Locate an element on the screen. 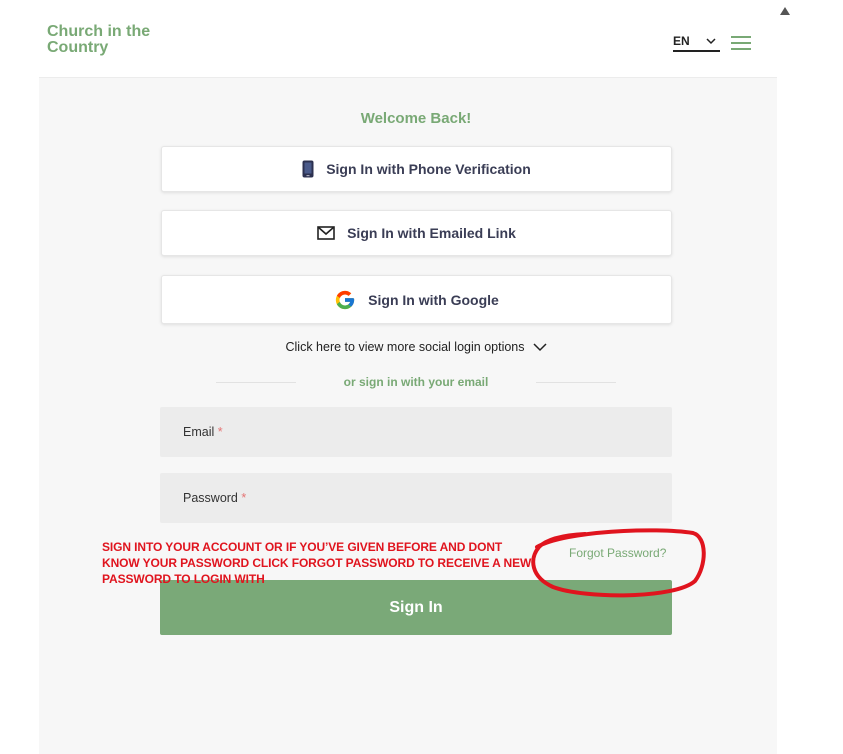  email-divider: or sign in with your email is located at coordinates (416, 383).